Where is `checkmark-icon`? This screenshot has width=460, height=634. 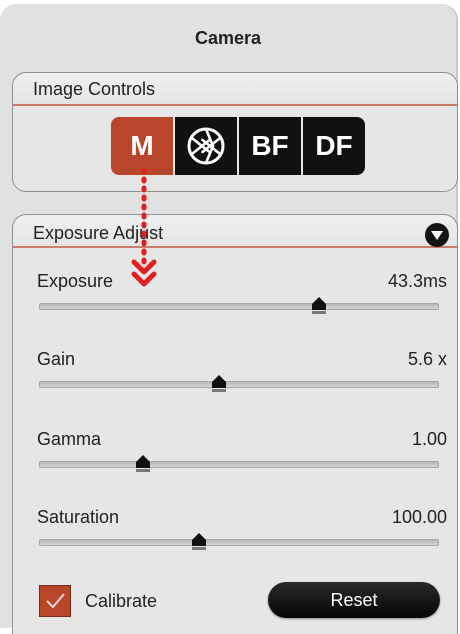 checkmark-icon is located at coordinates (55, 601).